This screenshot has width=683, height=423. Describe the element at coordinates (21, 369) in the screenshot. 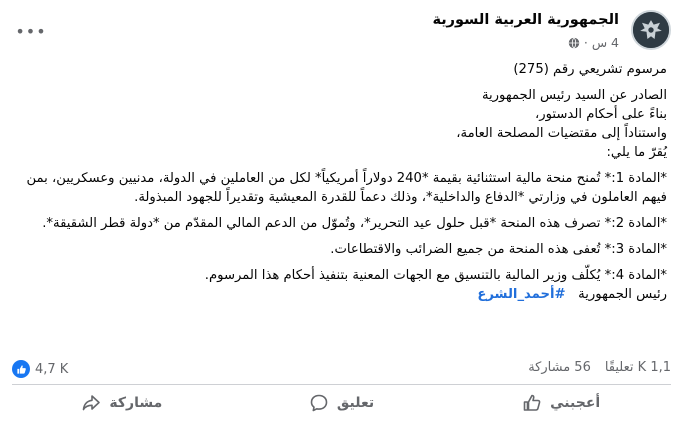

I see `like-reaction-icon` at that location.